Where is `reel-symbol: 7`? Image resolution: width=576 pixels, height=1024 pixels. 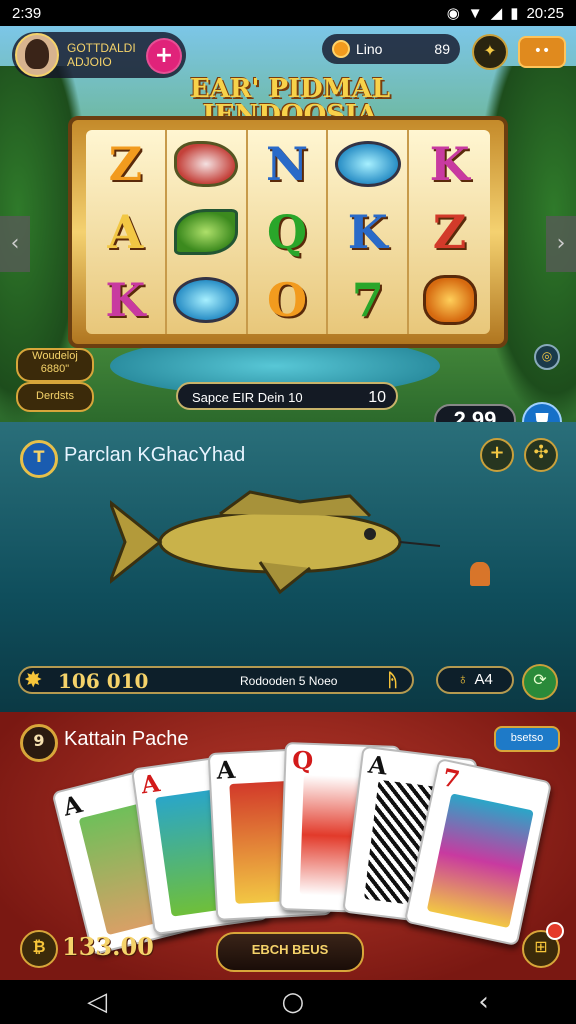 reel-symbol: 7 is located at coordinates (369, 300).